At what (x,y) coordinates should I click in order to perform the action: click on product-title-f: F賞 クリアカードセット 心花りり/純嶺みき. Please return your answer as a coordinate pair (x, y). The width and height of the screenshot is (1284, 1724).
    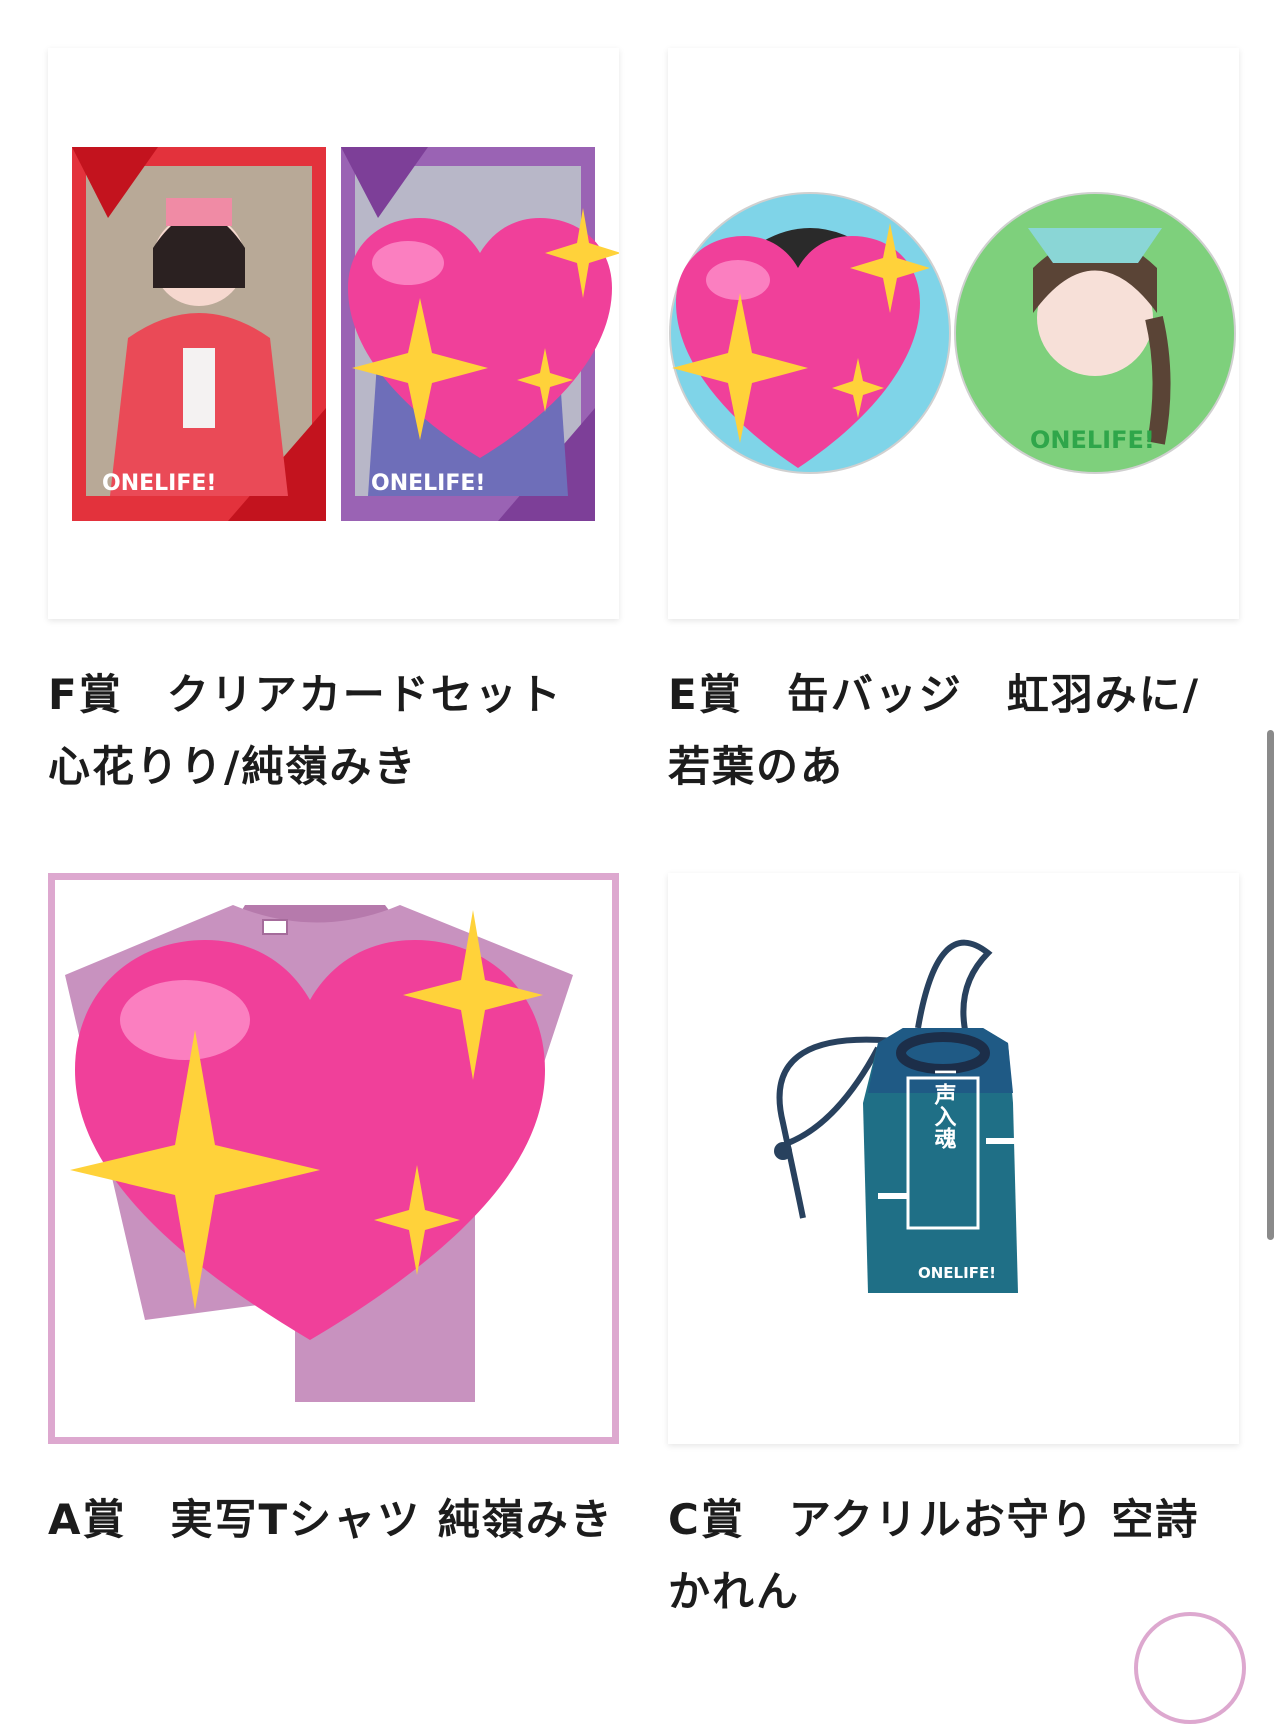
    Looking at the image, I should click on (333, 731).